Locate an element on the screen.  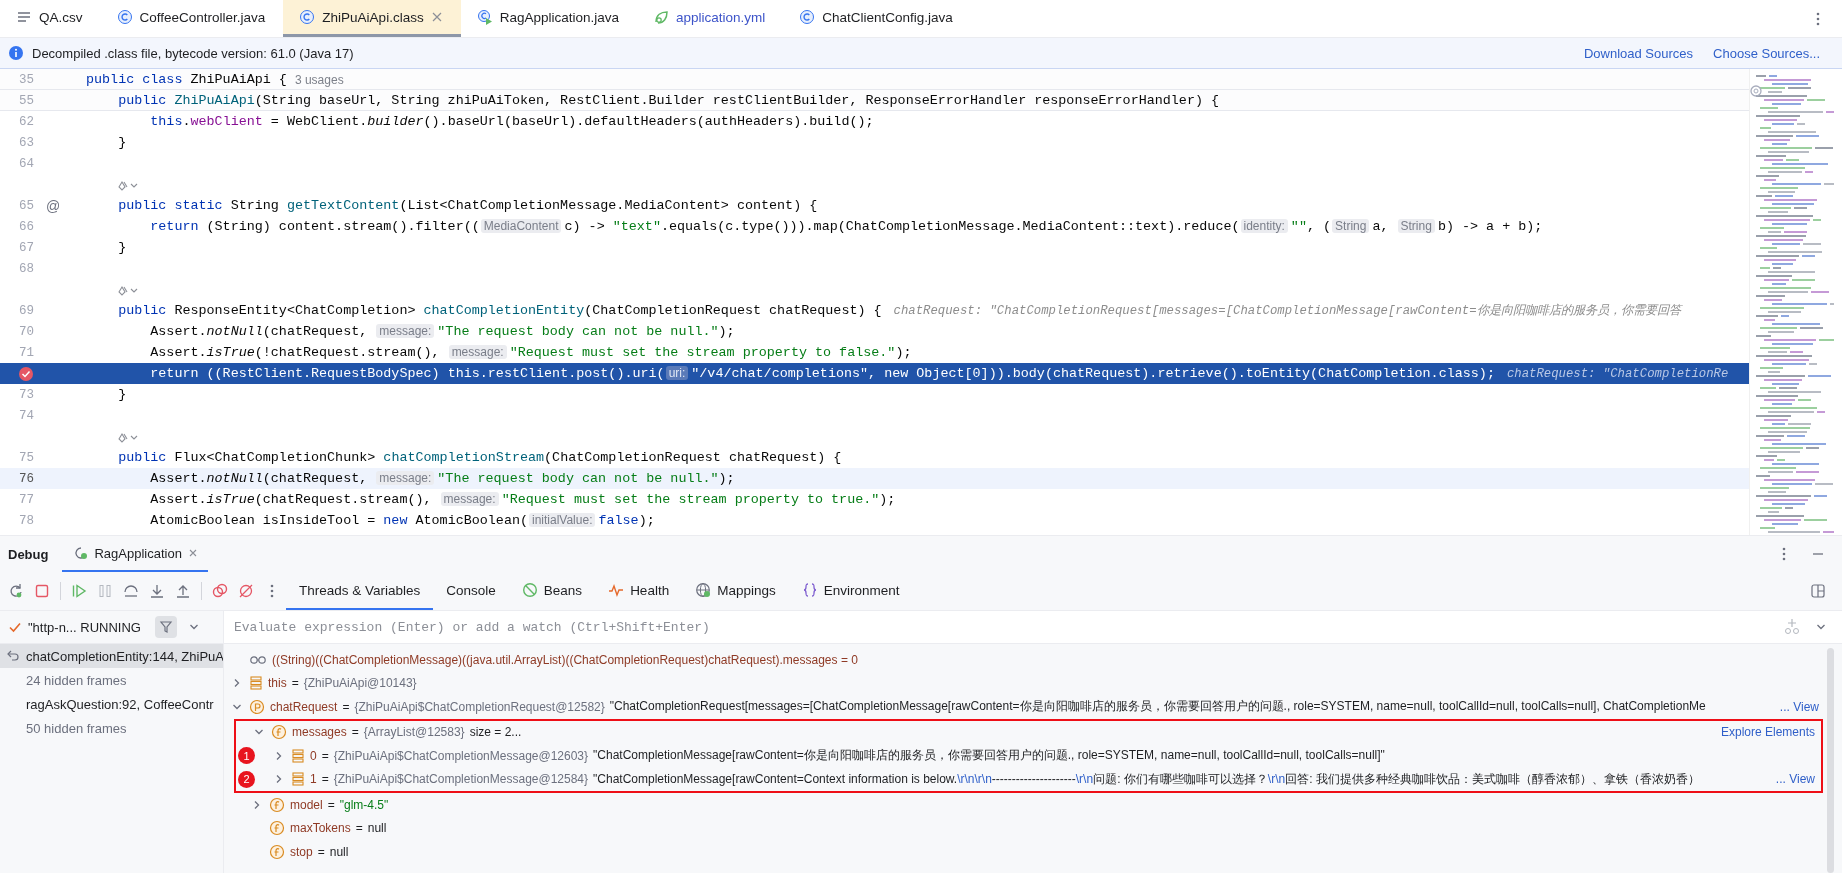
glasses-icon is located at coordinates (258, 659).